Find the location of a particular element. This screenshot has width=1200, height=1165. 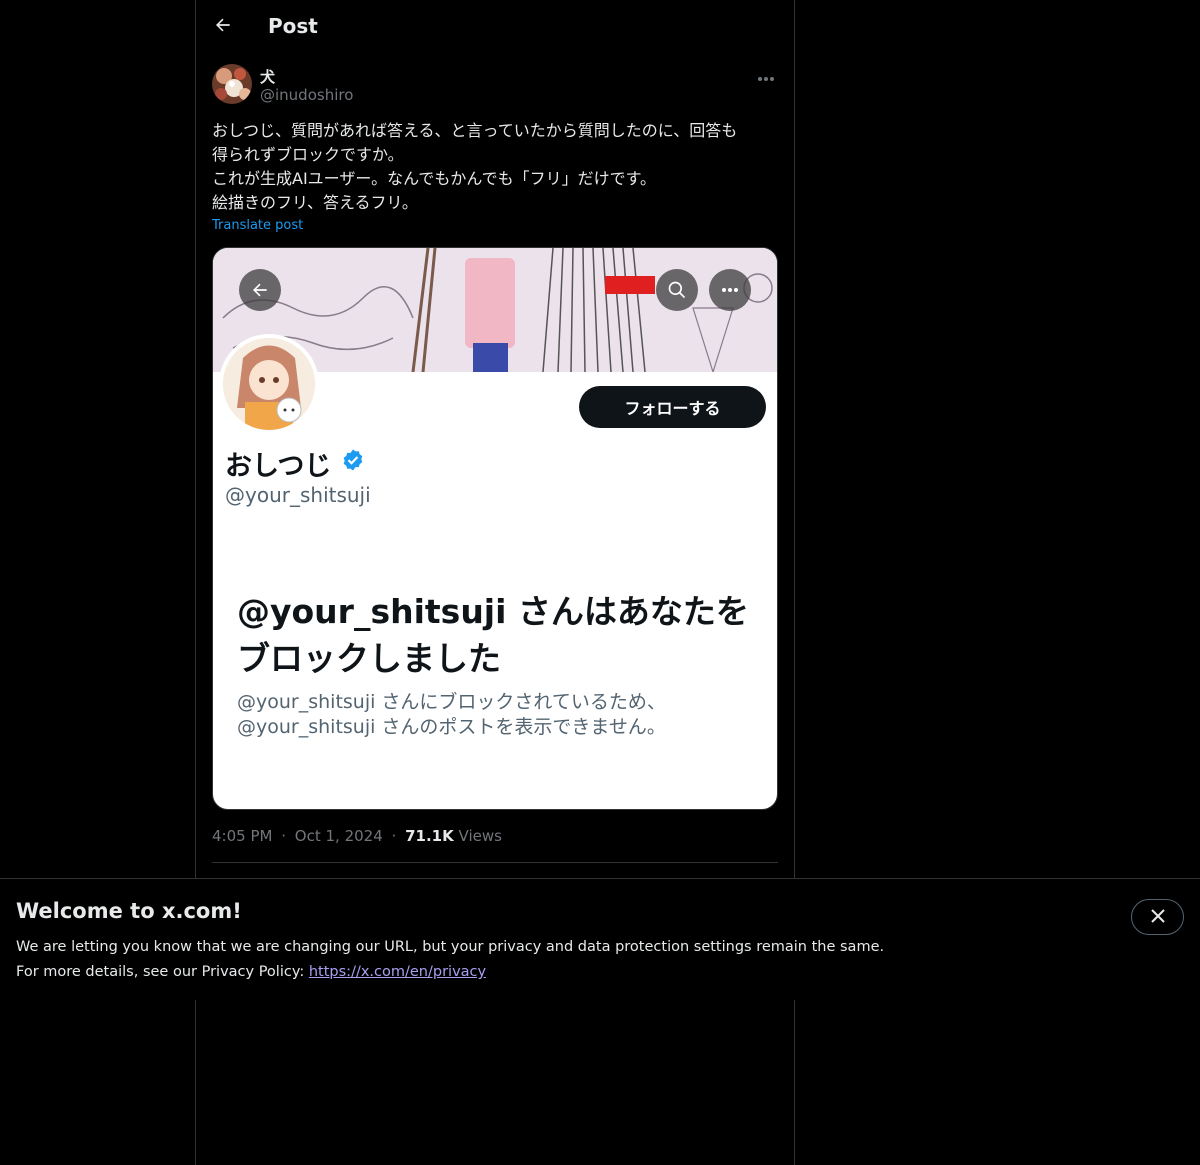

back-button is located at coordinates (223, 27).